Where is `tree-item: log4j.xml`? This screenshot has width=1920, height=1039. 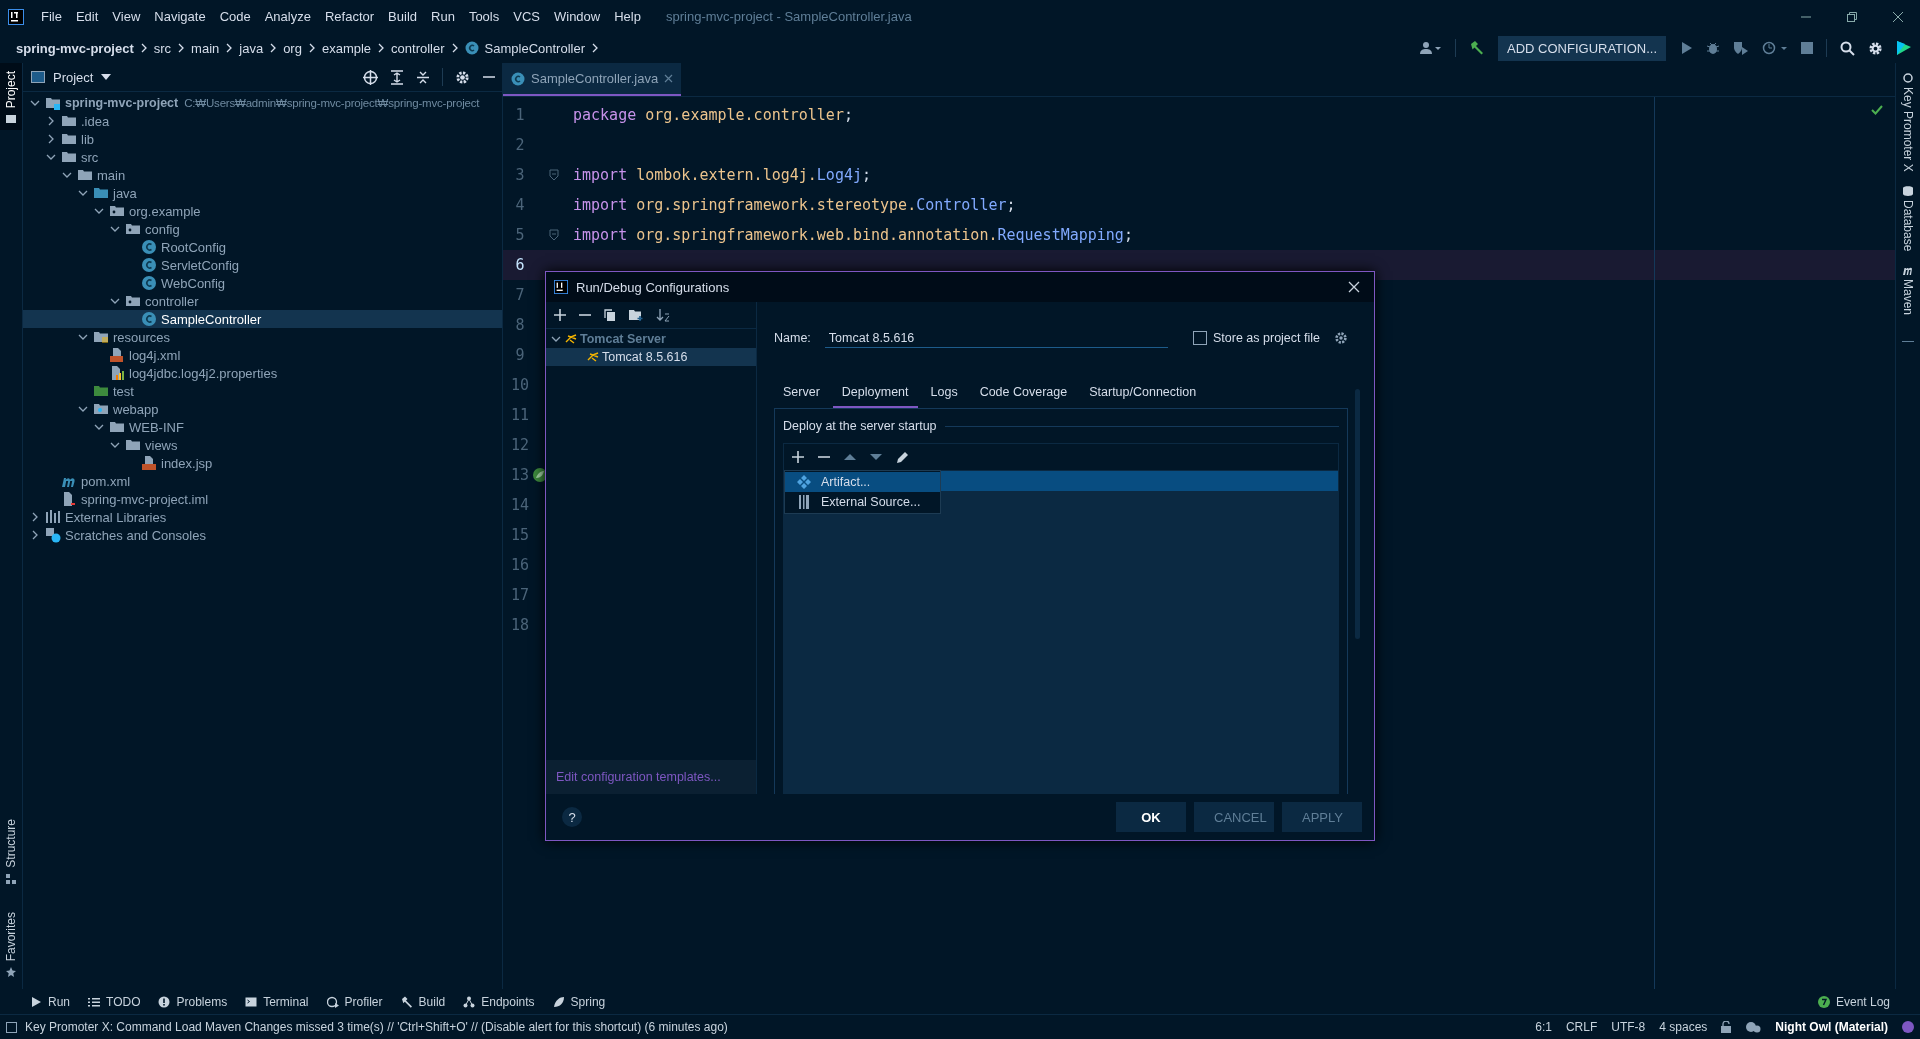 tree-item: log4j.xml is located at coordinates (262, 355).